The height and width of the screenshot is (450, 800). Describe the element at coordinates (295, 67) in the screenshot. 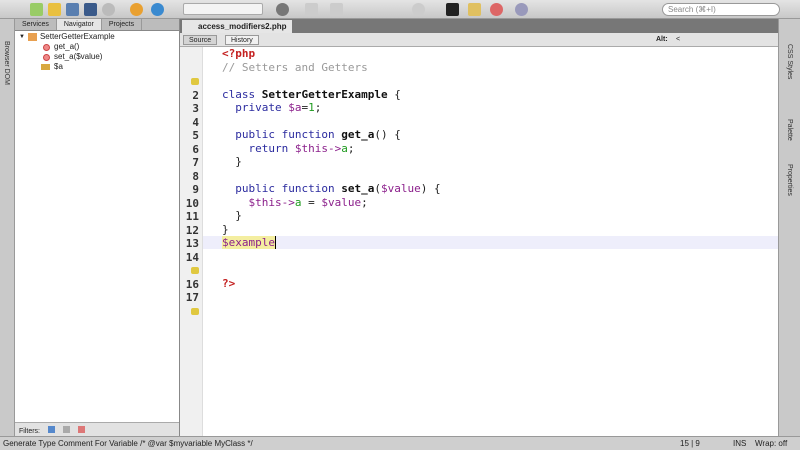

I see `code-line: // Setters and Getters` at that location.